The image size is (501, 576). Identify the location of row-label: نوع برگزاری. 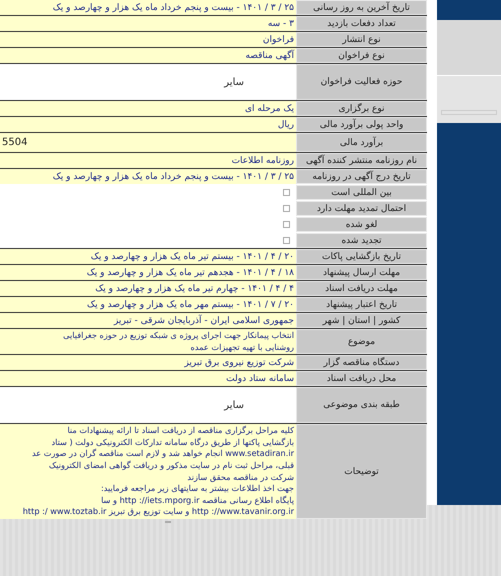
(361, 108).